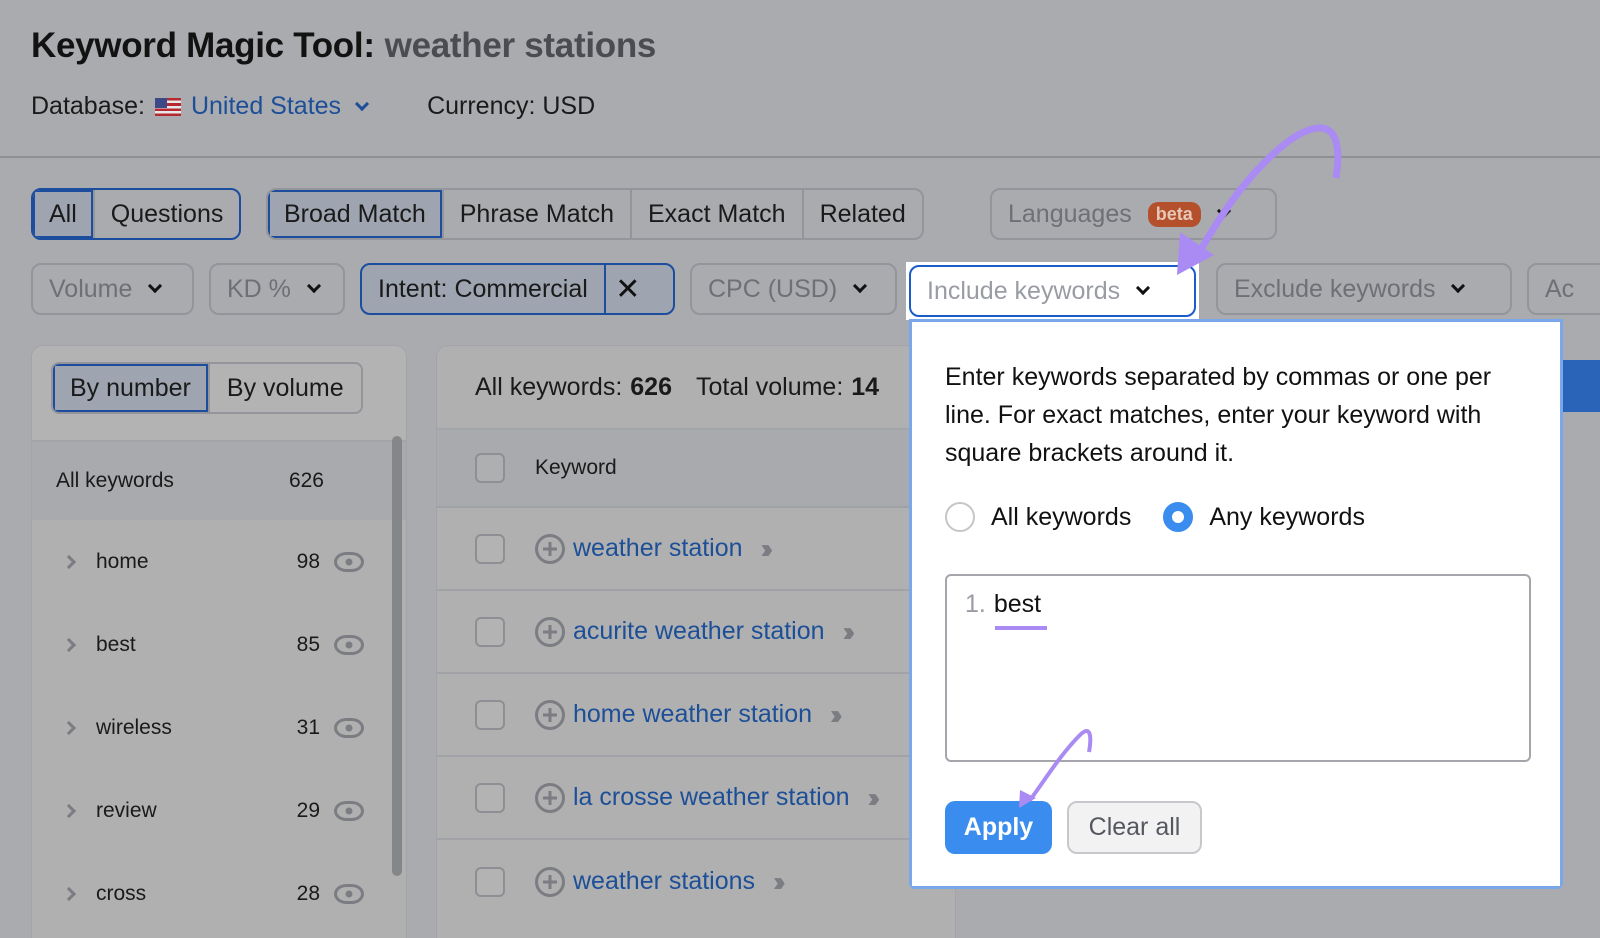 The width and height of the screenshot is (1600, 938). Describe the element at coordinates (219, 727) in the screenshot. I see `group-item: wireless 31` at that location.